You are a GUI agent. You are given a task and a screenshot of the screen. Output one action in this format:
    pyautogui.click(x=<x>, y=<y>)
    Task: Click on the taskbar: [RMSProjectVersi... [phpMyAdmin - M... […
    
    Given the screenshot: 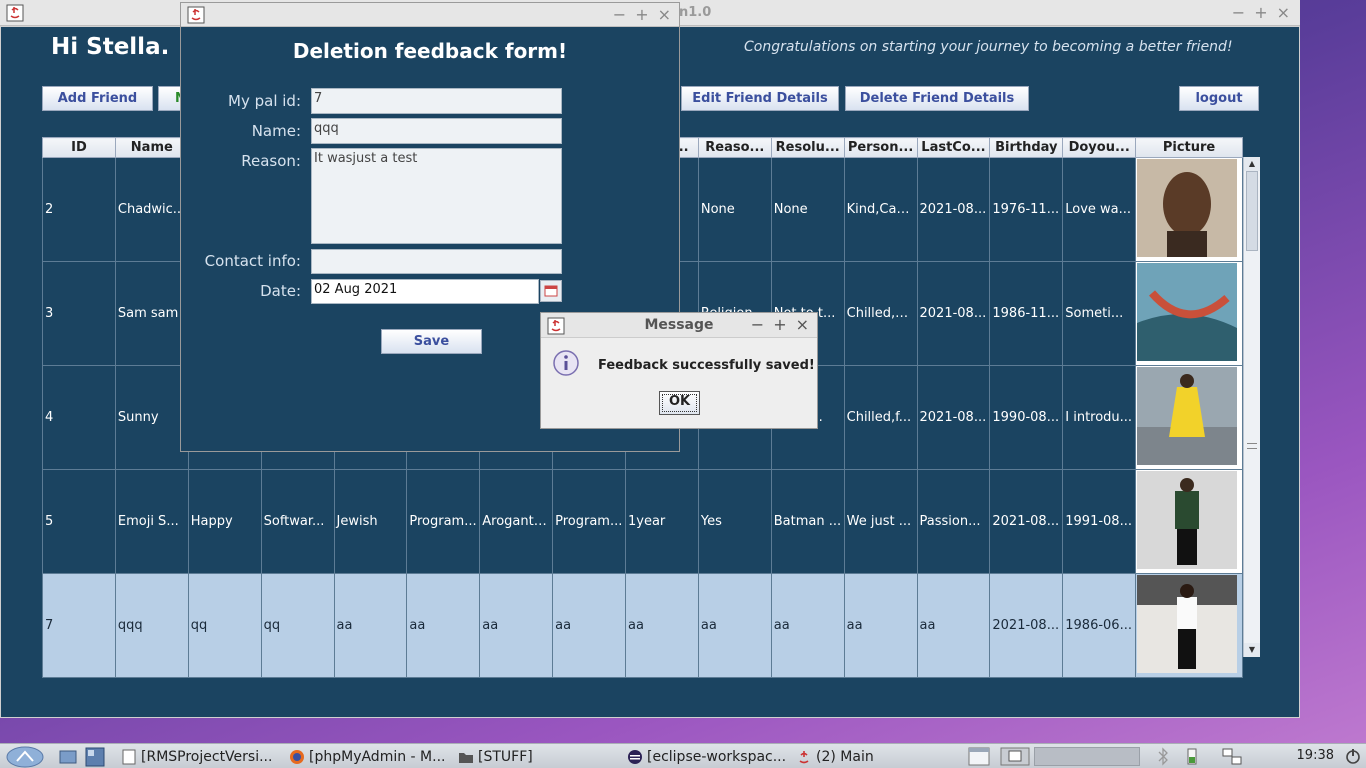 What is the action you would take?
    pyautogui.click(x=683, y=755)
    